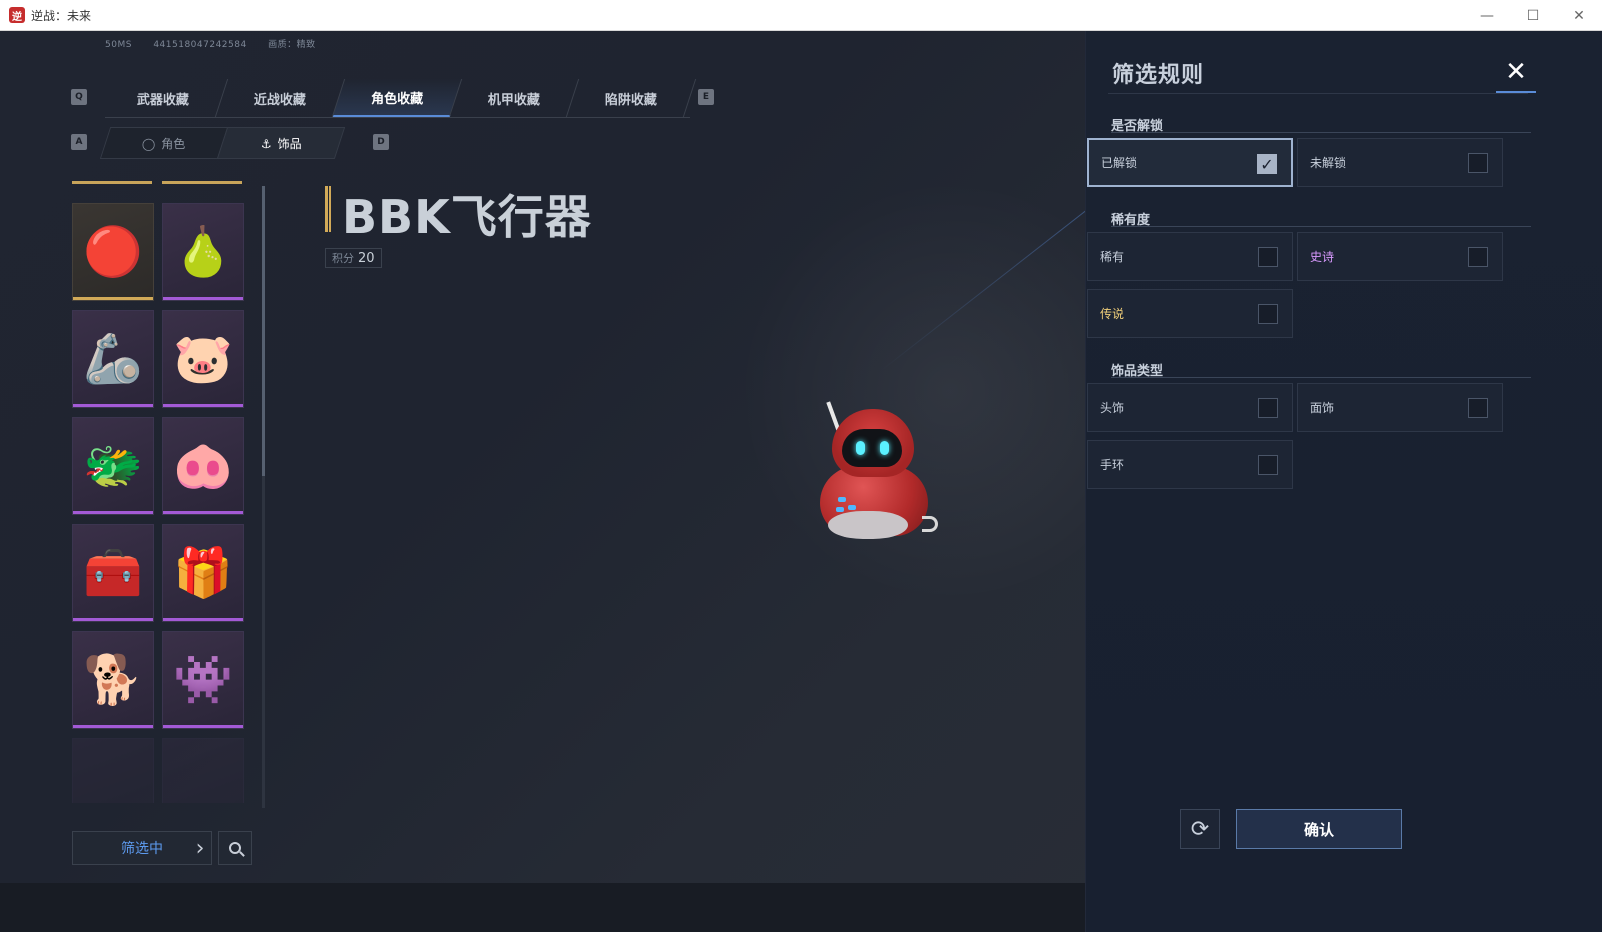  What do you see at coordinates (1516, 73) in the screenshot?
I see `close-icon: ✕` at bounding box center [1516, 73].